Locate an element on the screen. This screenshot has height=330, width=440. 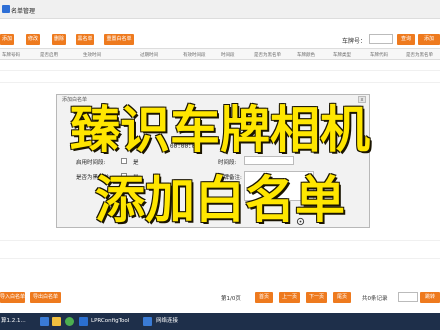
plate-label: 车牌号： is located at coordinates (354, 41).